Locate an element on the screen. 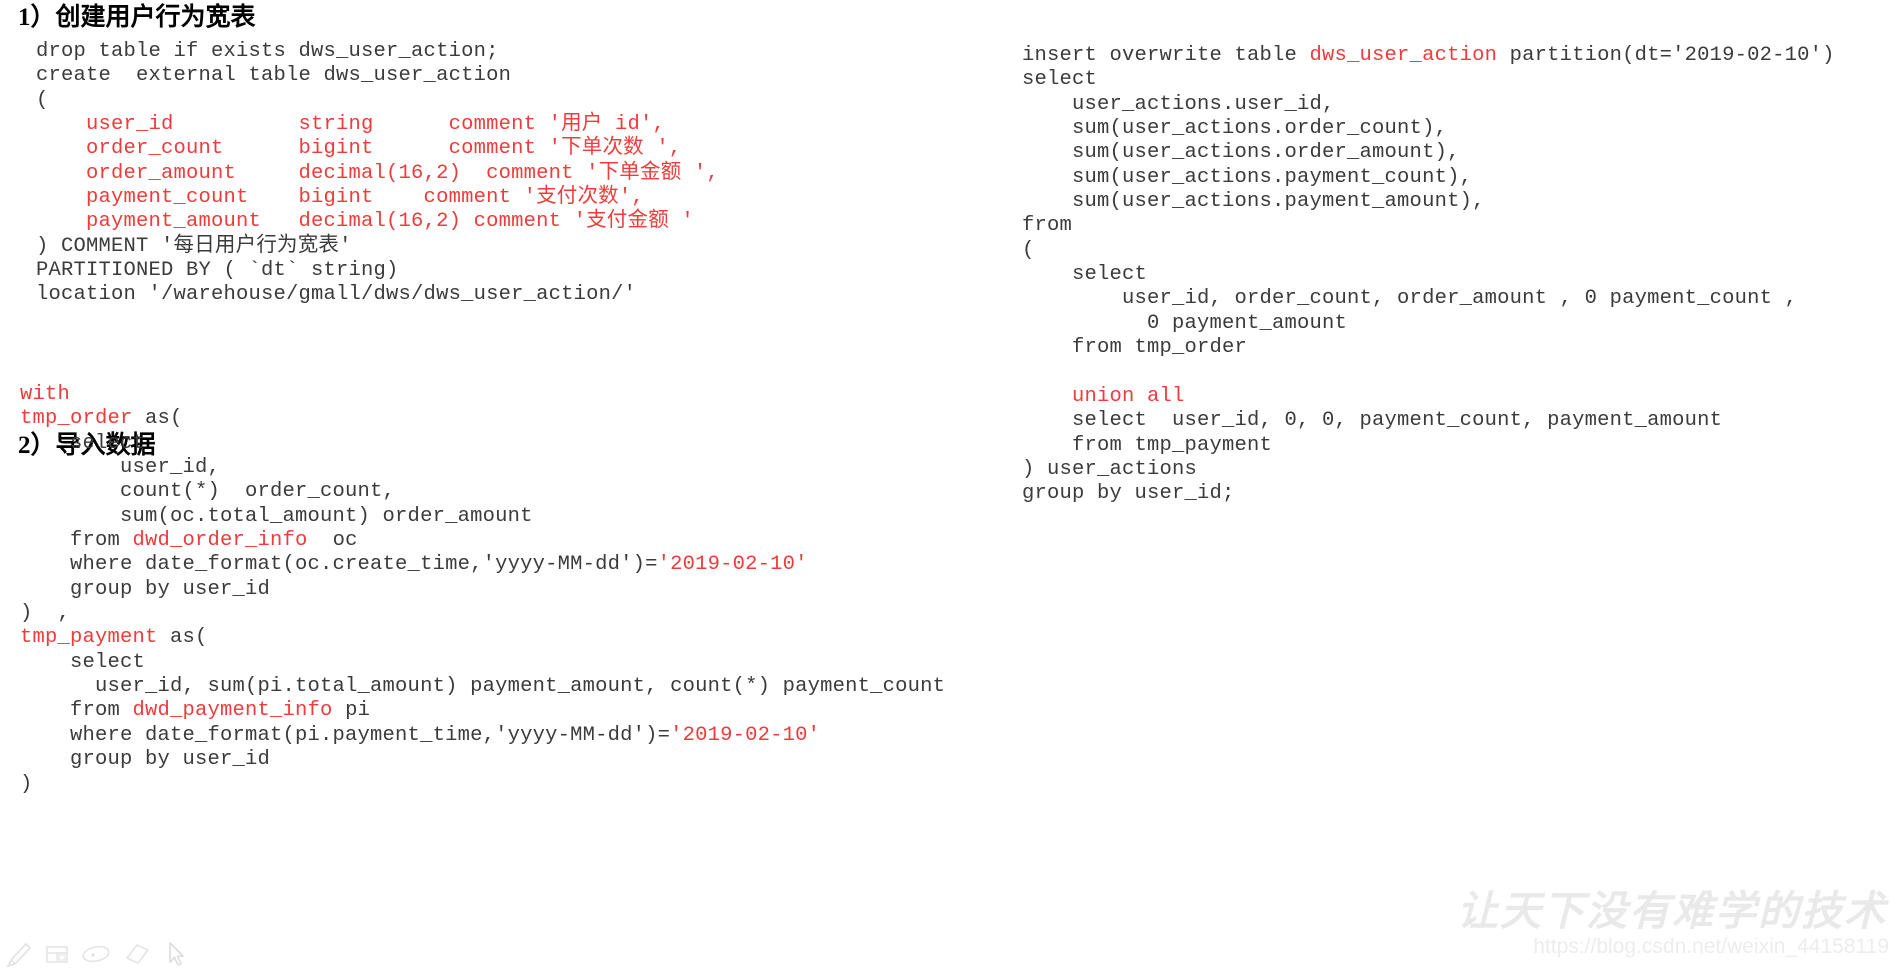  code-line: ) is located at coordinates (482, 785).